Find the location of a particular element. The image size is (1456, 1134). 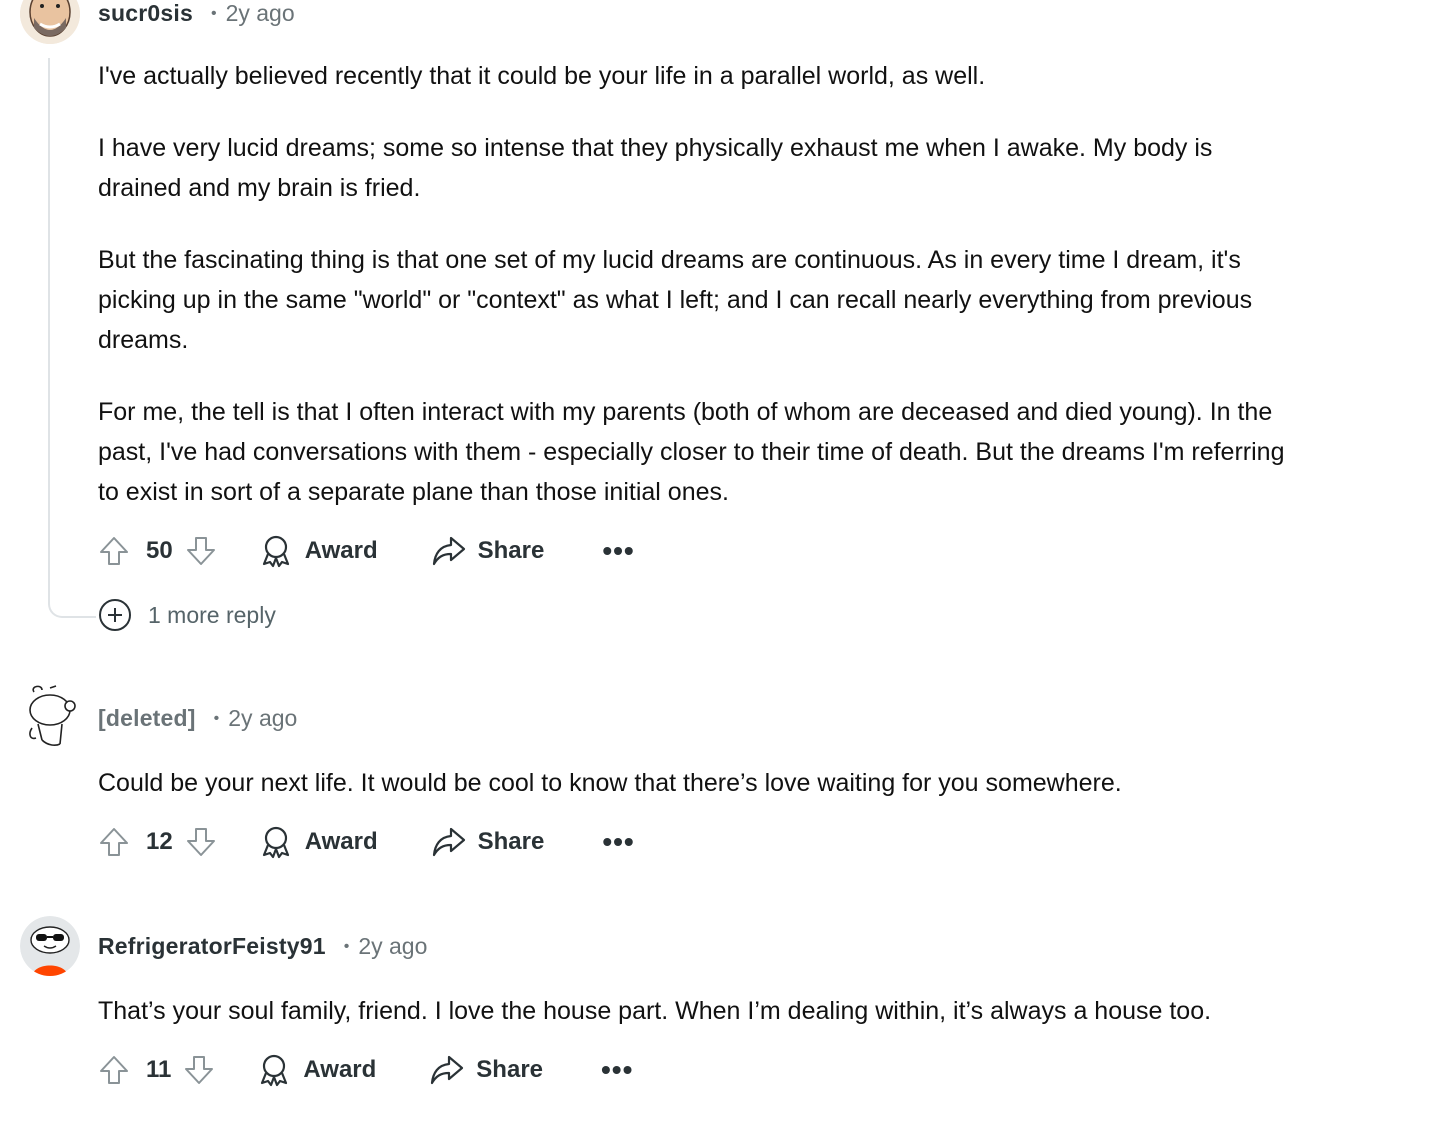

snoo-placeholder-icon is located at coordinates (52, 715).